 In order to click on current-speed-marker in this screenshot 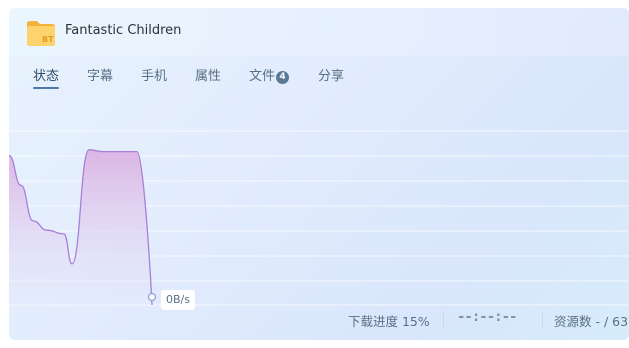, I will do `click(152, 297)`.